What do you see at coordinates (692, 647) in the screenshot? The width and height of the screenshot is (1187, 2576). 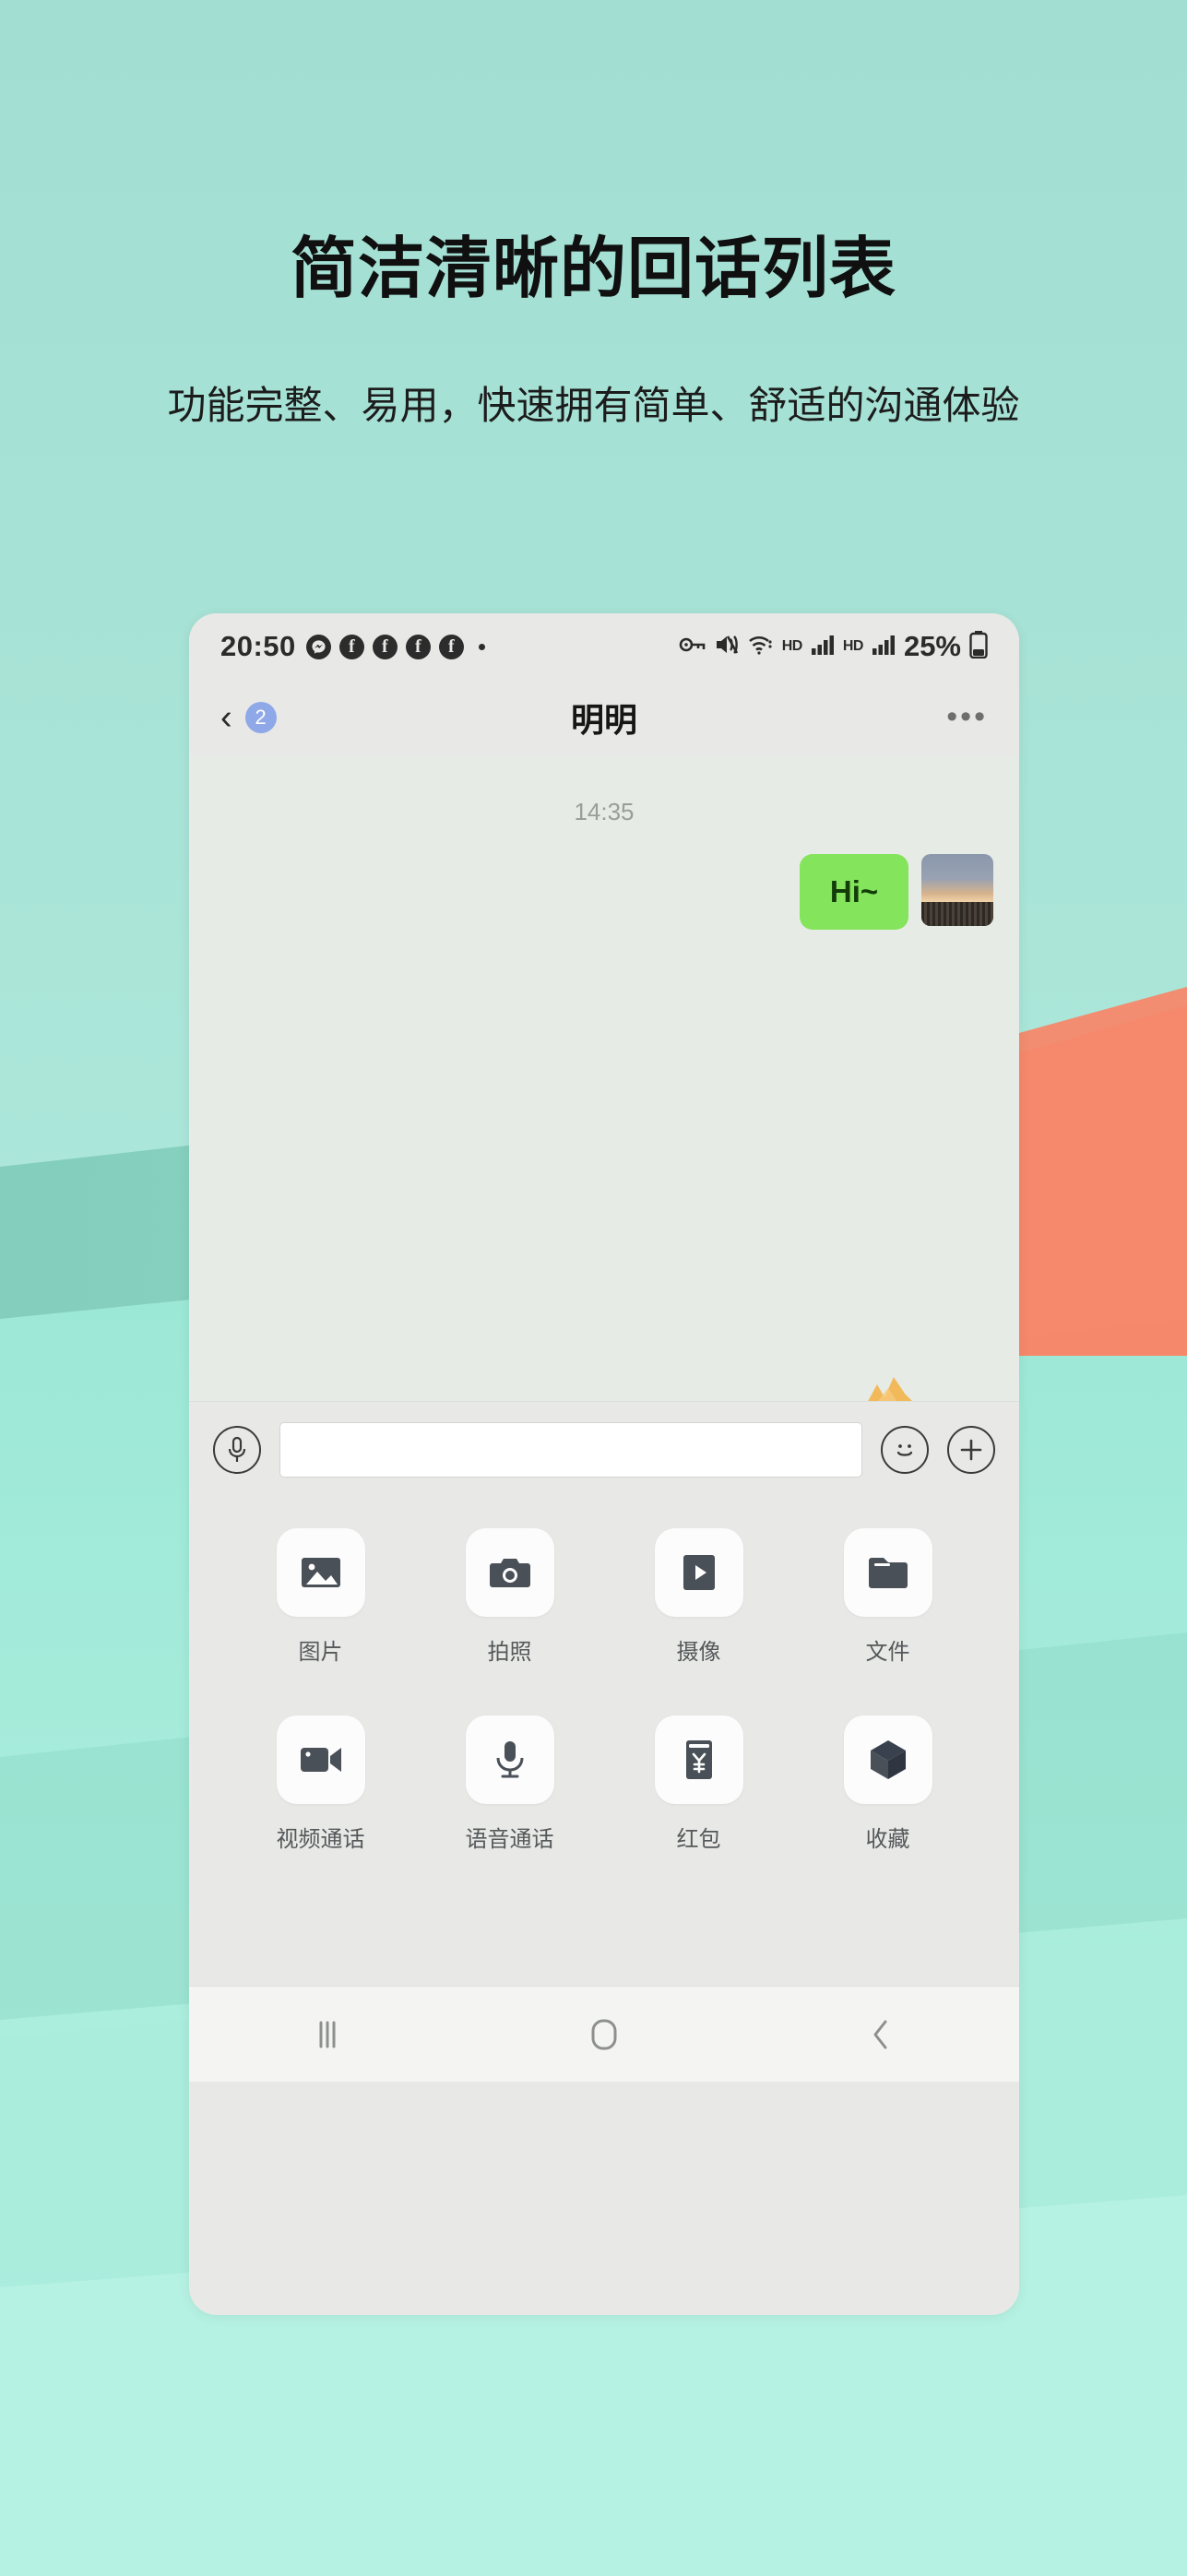 I see `vpn-key-icon` at bounding box center [692, 647].